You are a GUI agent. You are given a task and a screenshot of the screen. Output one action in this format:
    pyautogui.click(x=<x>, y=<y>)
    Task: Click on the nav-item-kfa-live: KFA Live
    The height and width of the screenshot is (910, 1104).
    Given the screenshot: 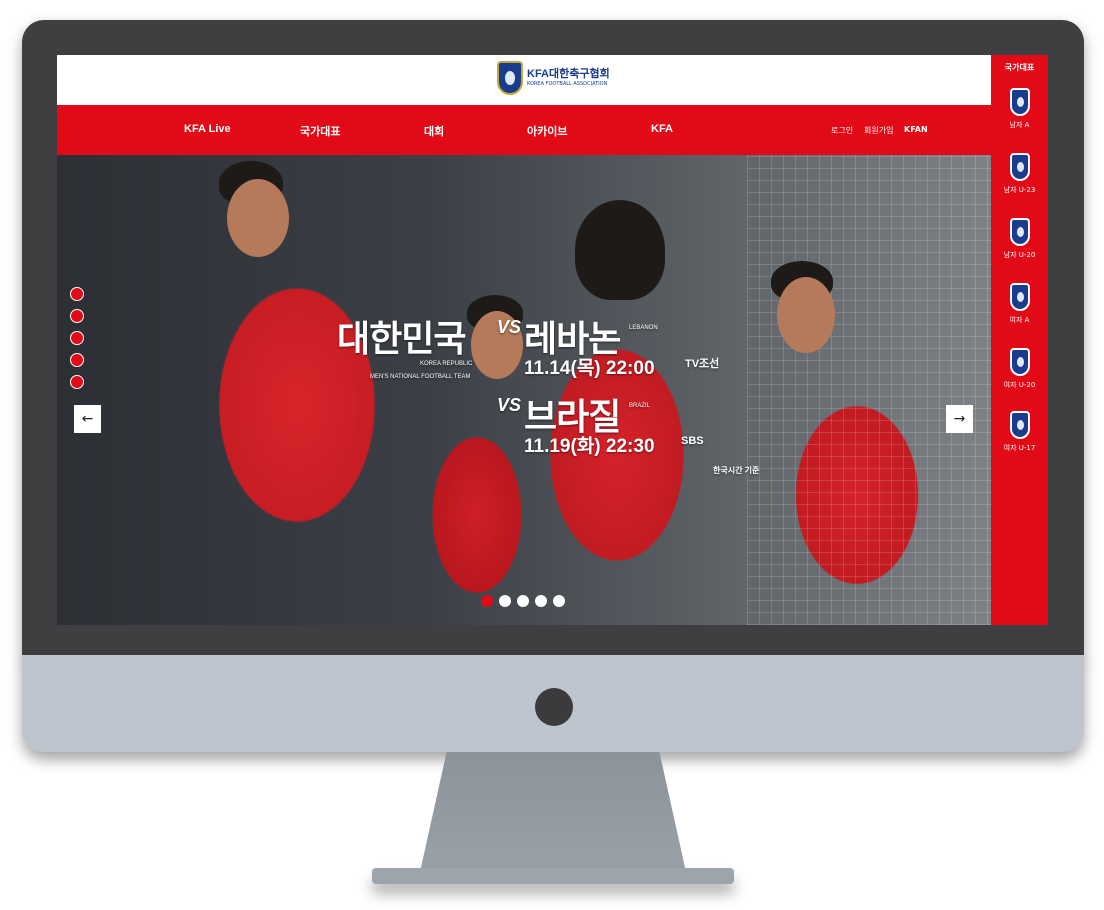 What is the action you would take?
    pyautogui.click(x=207, y=129)
    